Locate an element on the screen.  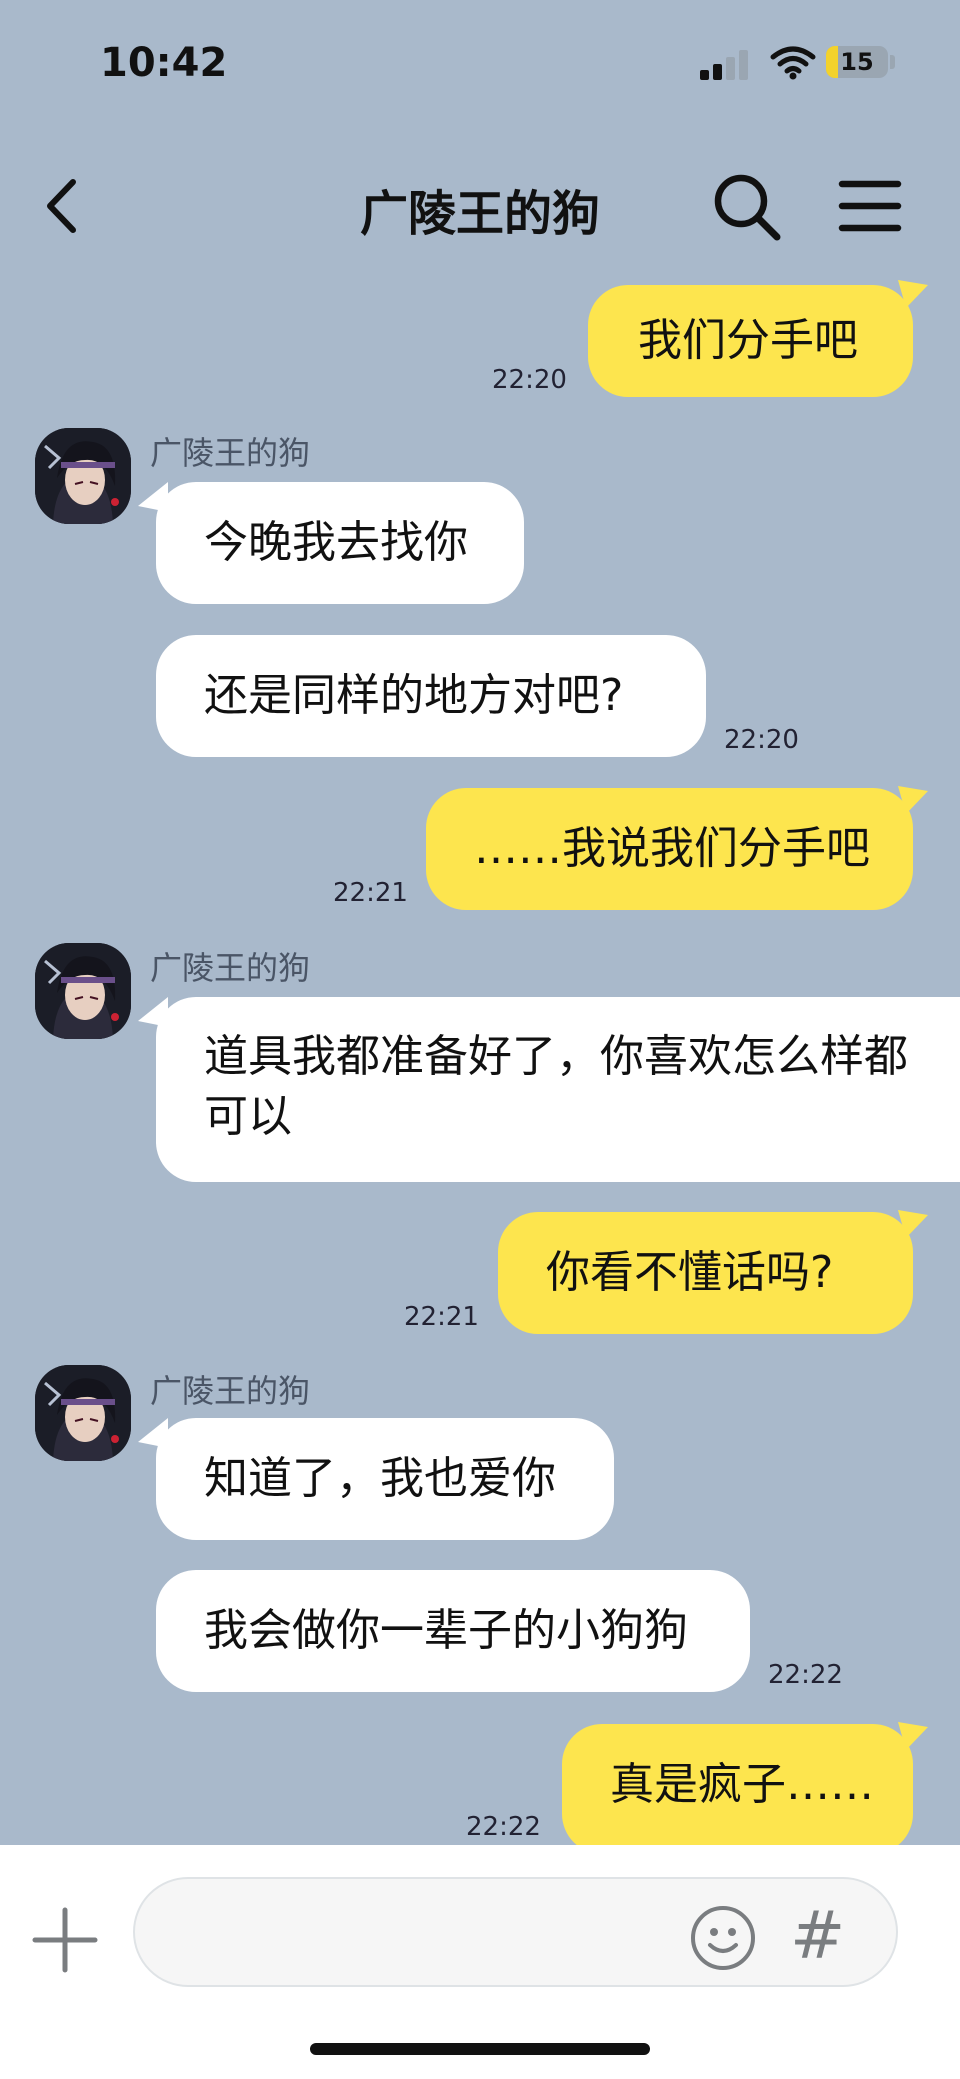
message-text: 我会做你一辈子的小狗狗 is located at coordinates (446, 1630).